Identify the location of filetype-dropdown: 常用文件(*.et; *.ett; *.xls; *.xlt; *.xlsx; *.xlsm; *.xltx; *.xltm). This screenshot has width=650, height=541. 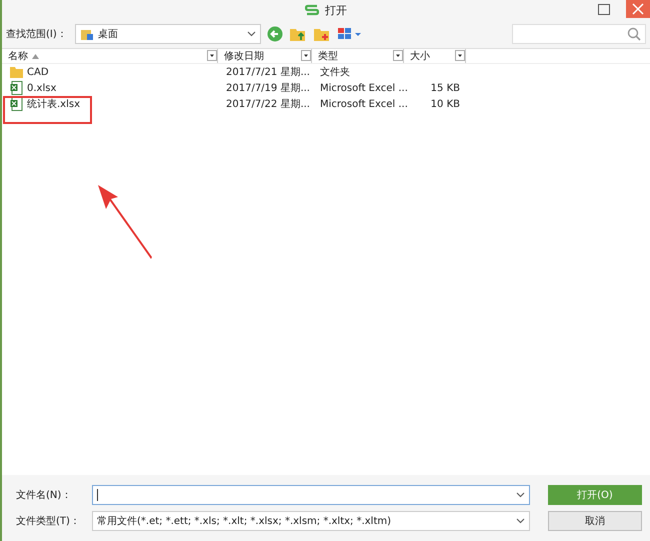
(311, 521).